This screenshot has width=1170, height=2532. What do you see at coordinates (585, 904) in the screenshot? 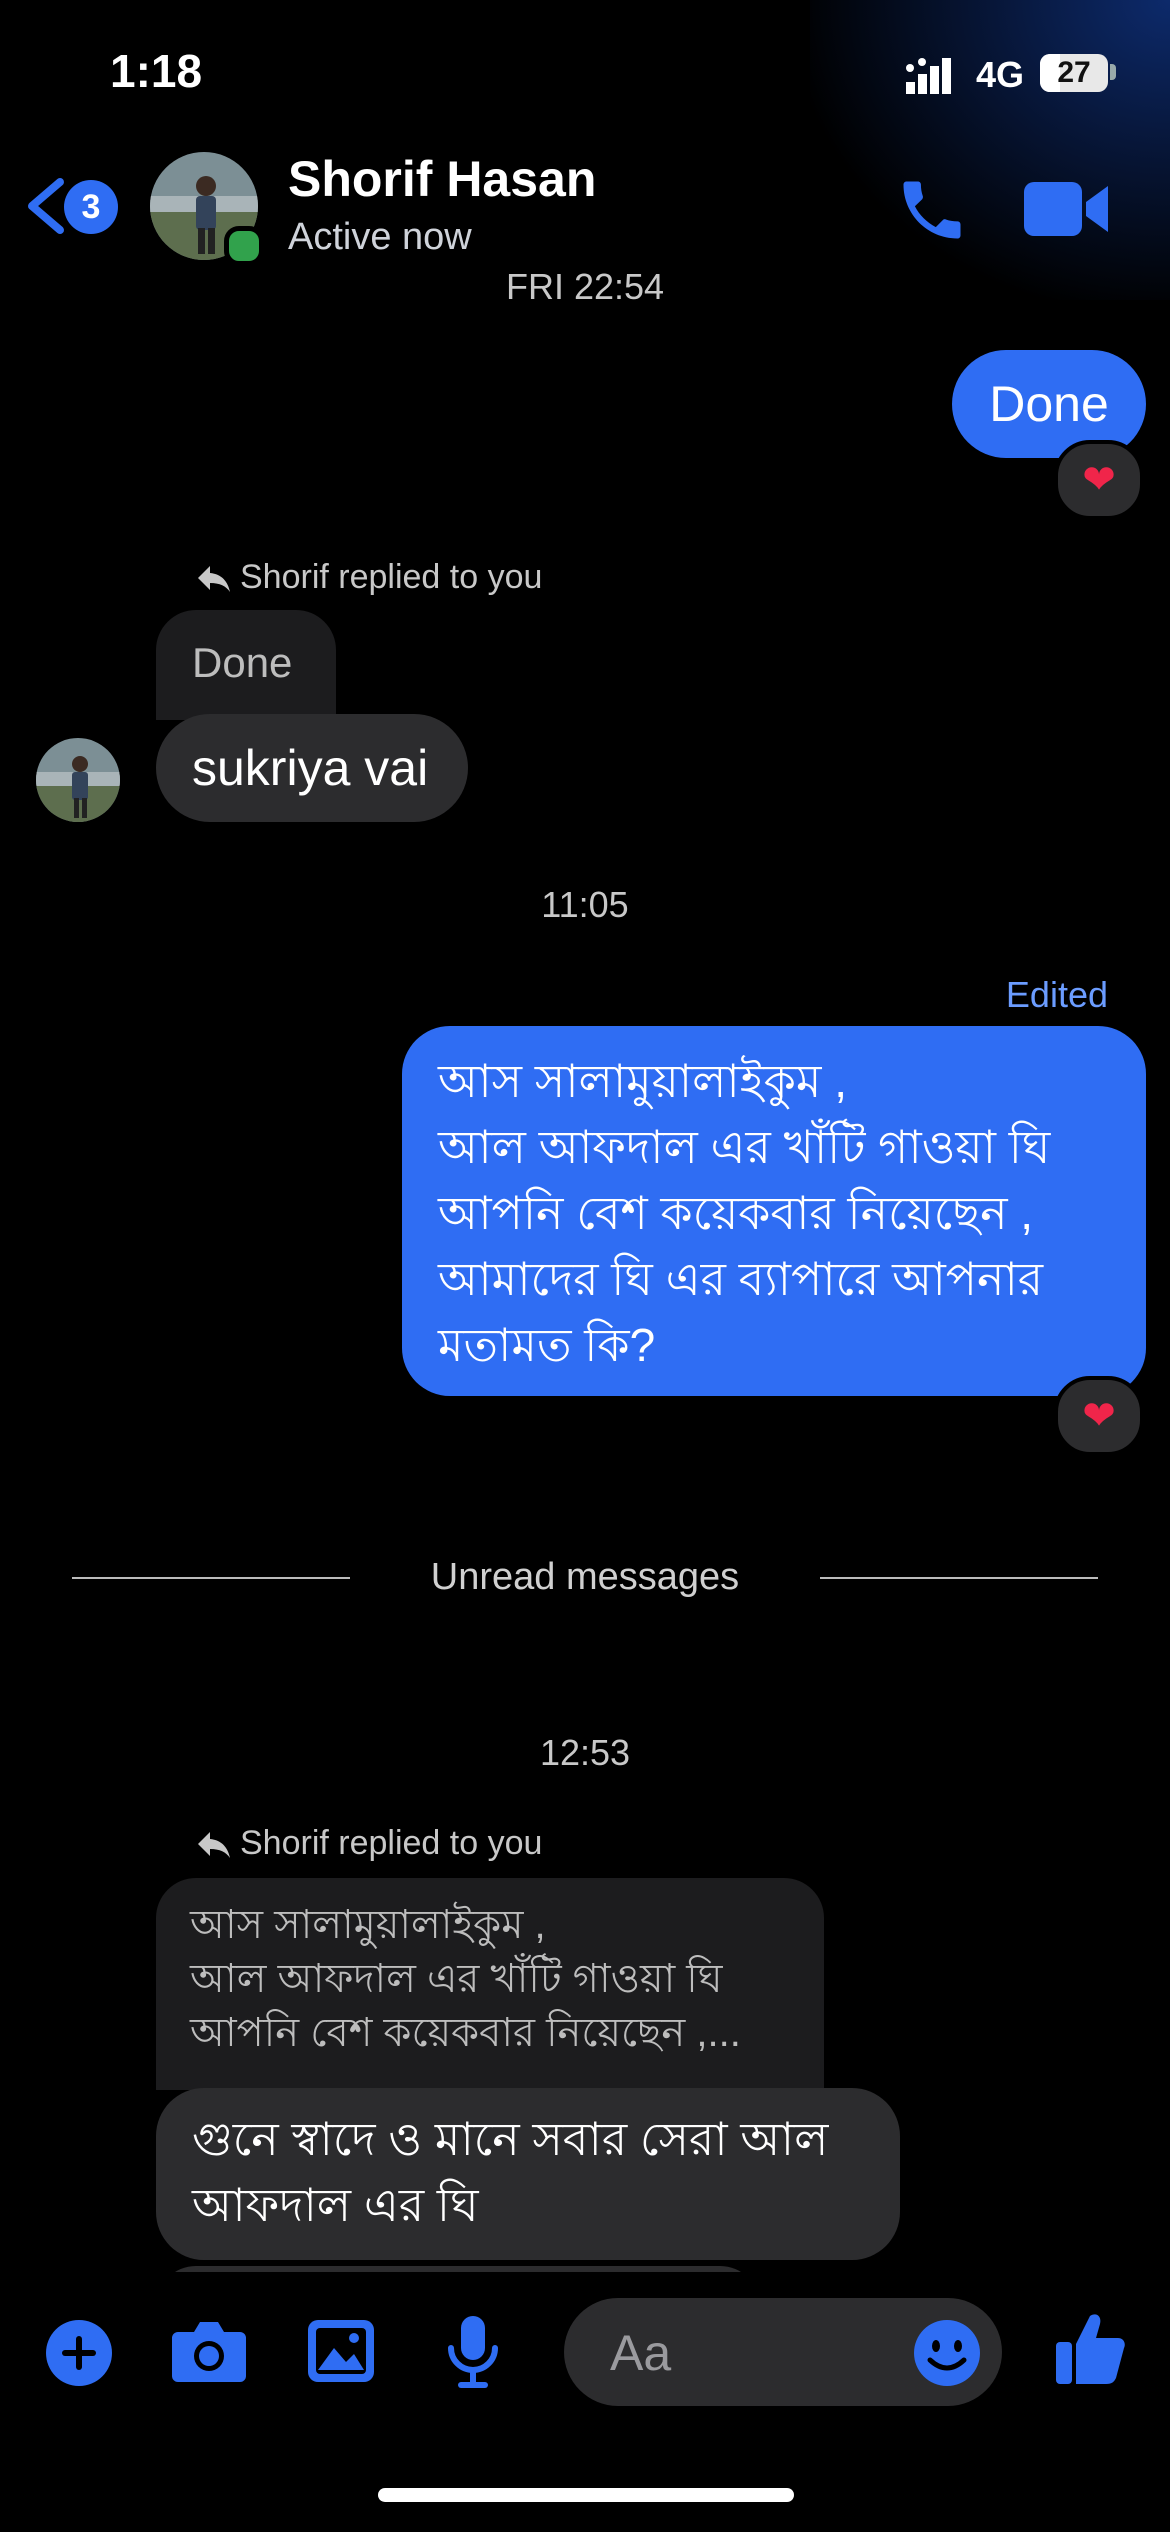
I see `timestamp-separator: 11:05` at bounding box center [585, 904].